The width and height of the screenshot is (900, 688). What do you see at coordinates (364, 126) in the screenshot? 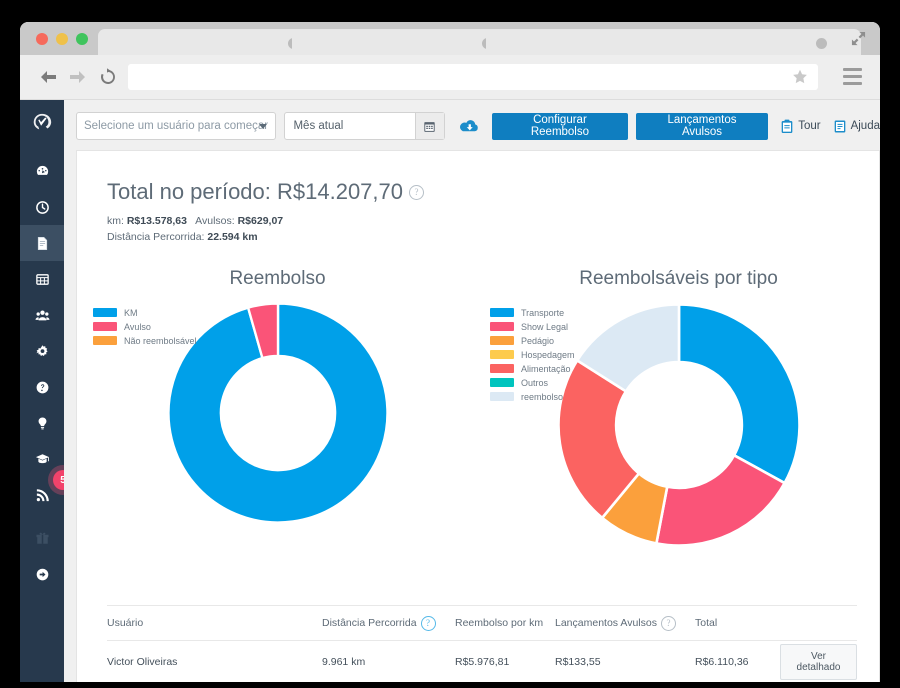
I see `period-select: Mês atual` at bounding box center [364, 126].